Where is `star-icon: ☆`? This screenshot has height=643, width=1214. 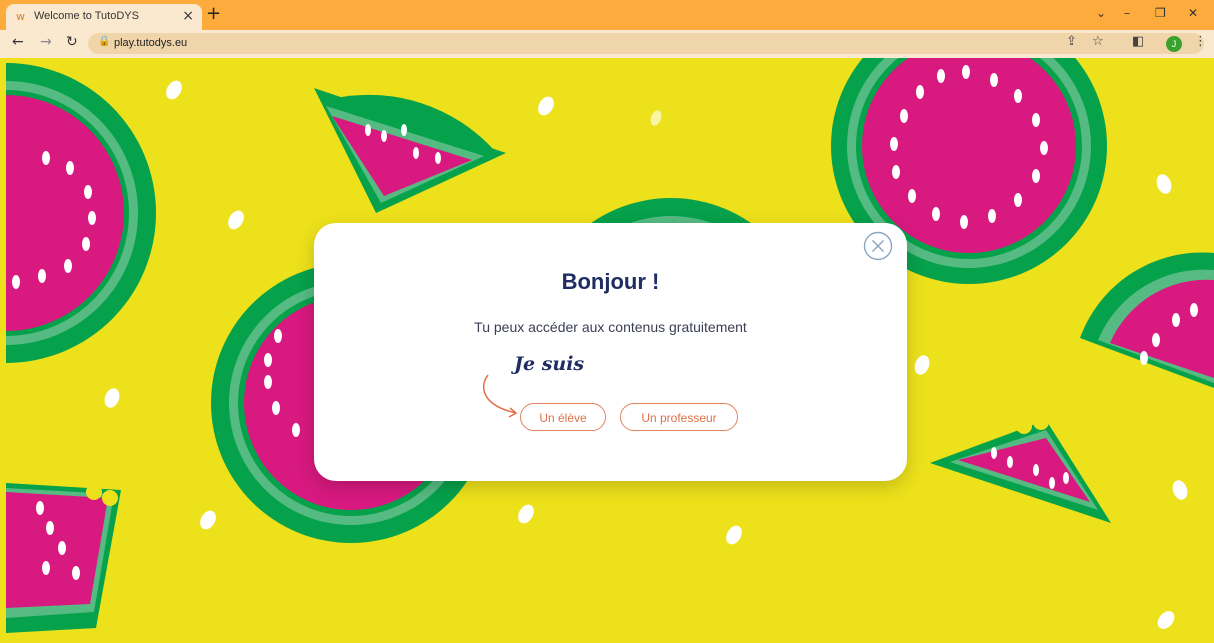
star-icon: ☆ is located at coordinates (1098, 41).